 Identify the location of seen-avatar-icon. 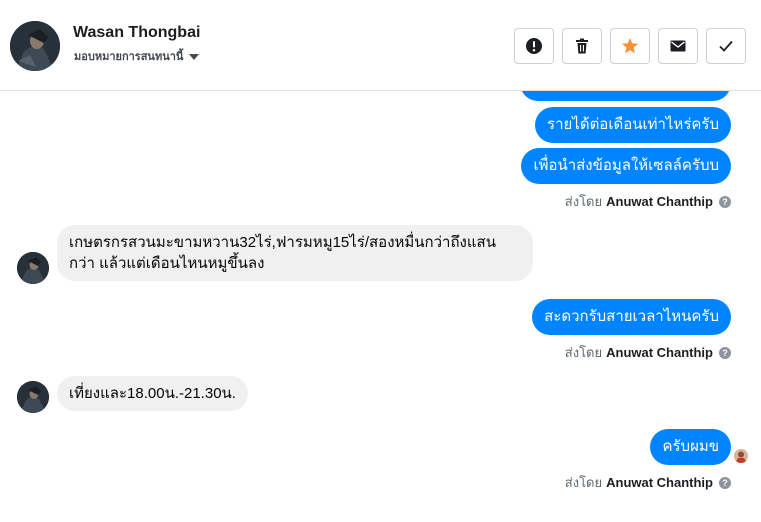
(741, 456).